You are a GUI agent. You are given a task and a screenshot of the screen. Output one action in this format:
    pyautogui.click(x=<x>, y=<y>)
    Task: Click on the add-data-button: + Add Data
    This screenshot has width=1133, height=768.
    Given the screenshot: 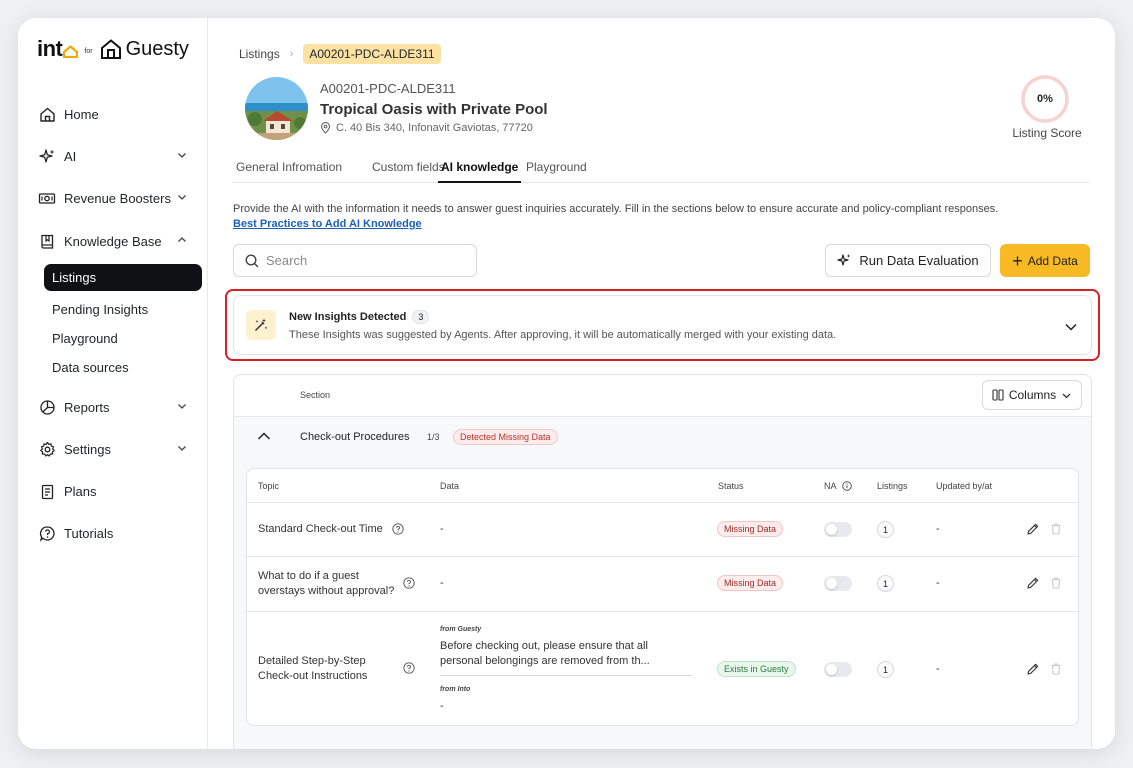 What is the action you would take?
    pyautogui.click(x=1045, y=260)
    